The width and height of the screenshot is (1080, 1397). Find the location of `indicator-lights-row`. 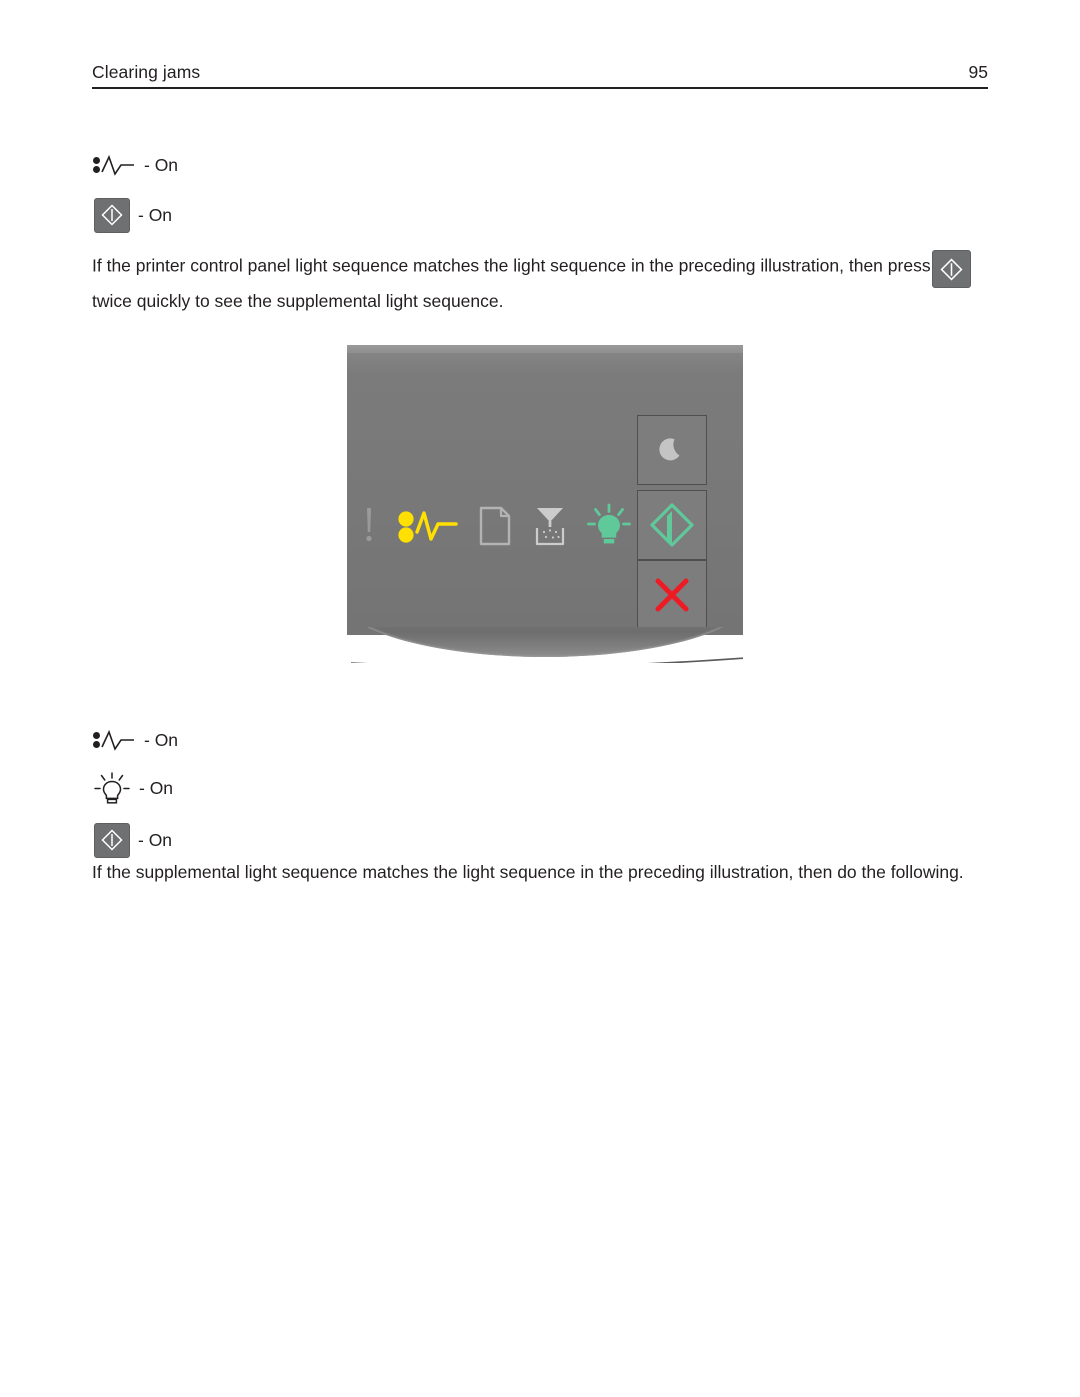

indicator-lights-row is located at coordinates (496, 526).